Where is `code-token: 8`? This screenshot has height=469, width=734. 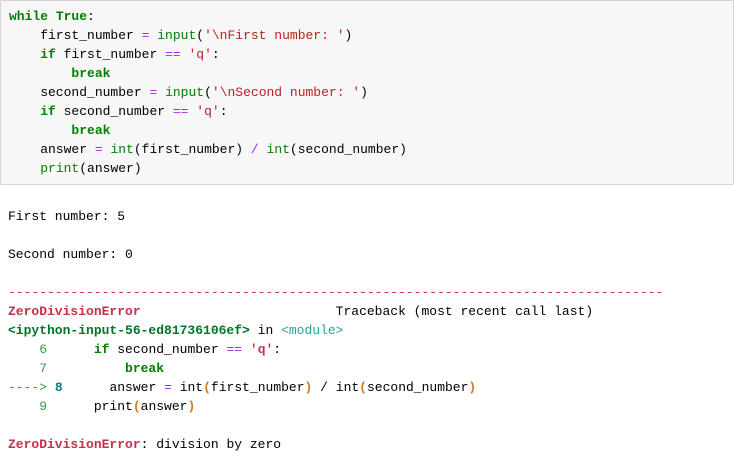 code-token: 8 is located at coordinates (58, 387).